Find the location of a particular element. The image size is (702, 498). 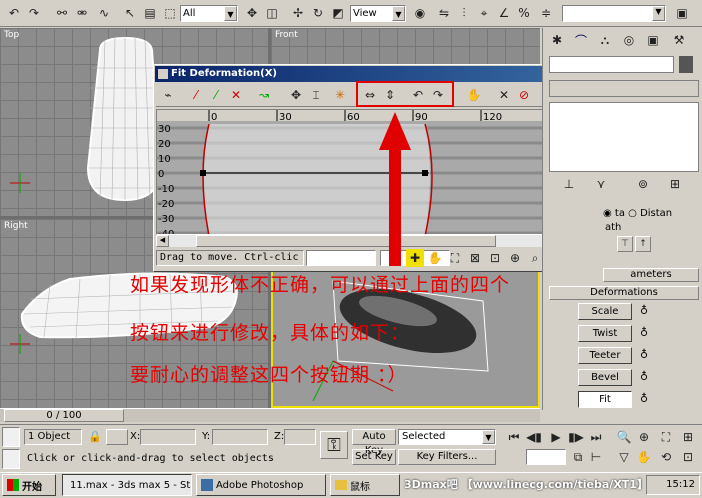

fit-deformation-button: Fit is located at coordinates (605, 399).